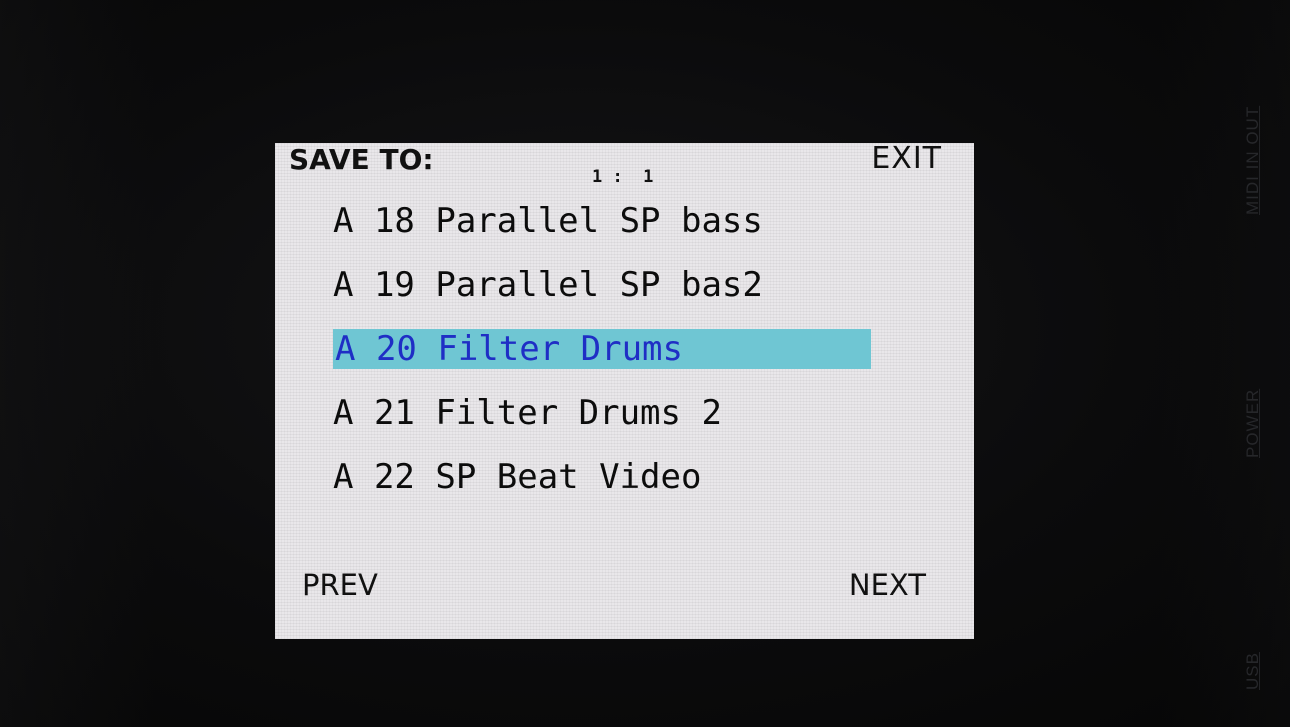  Describe the element at coordinates (887, 585) in the screenshot. I see `next-button: NEXT` at that location.